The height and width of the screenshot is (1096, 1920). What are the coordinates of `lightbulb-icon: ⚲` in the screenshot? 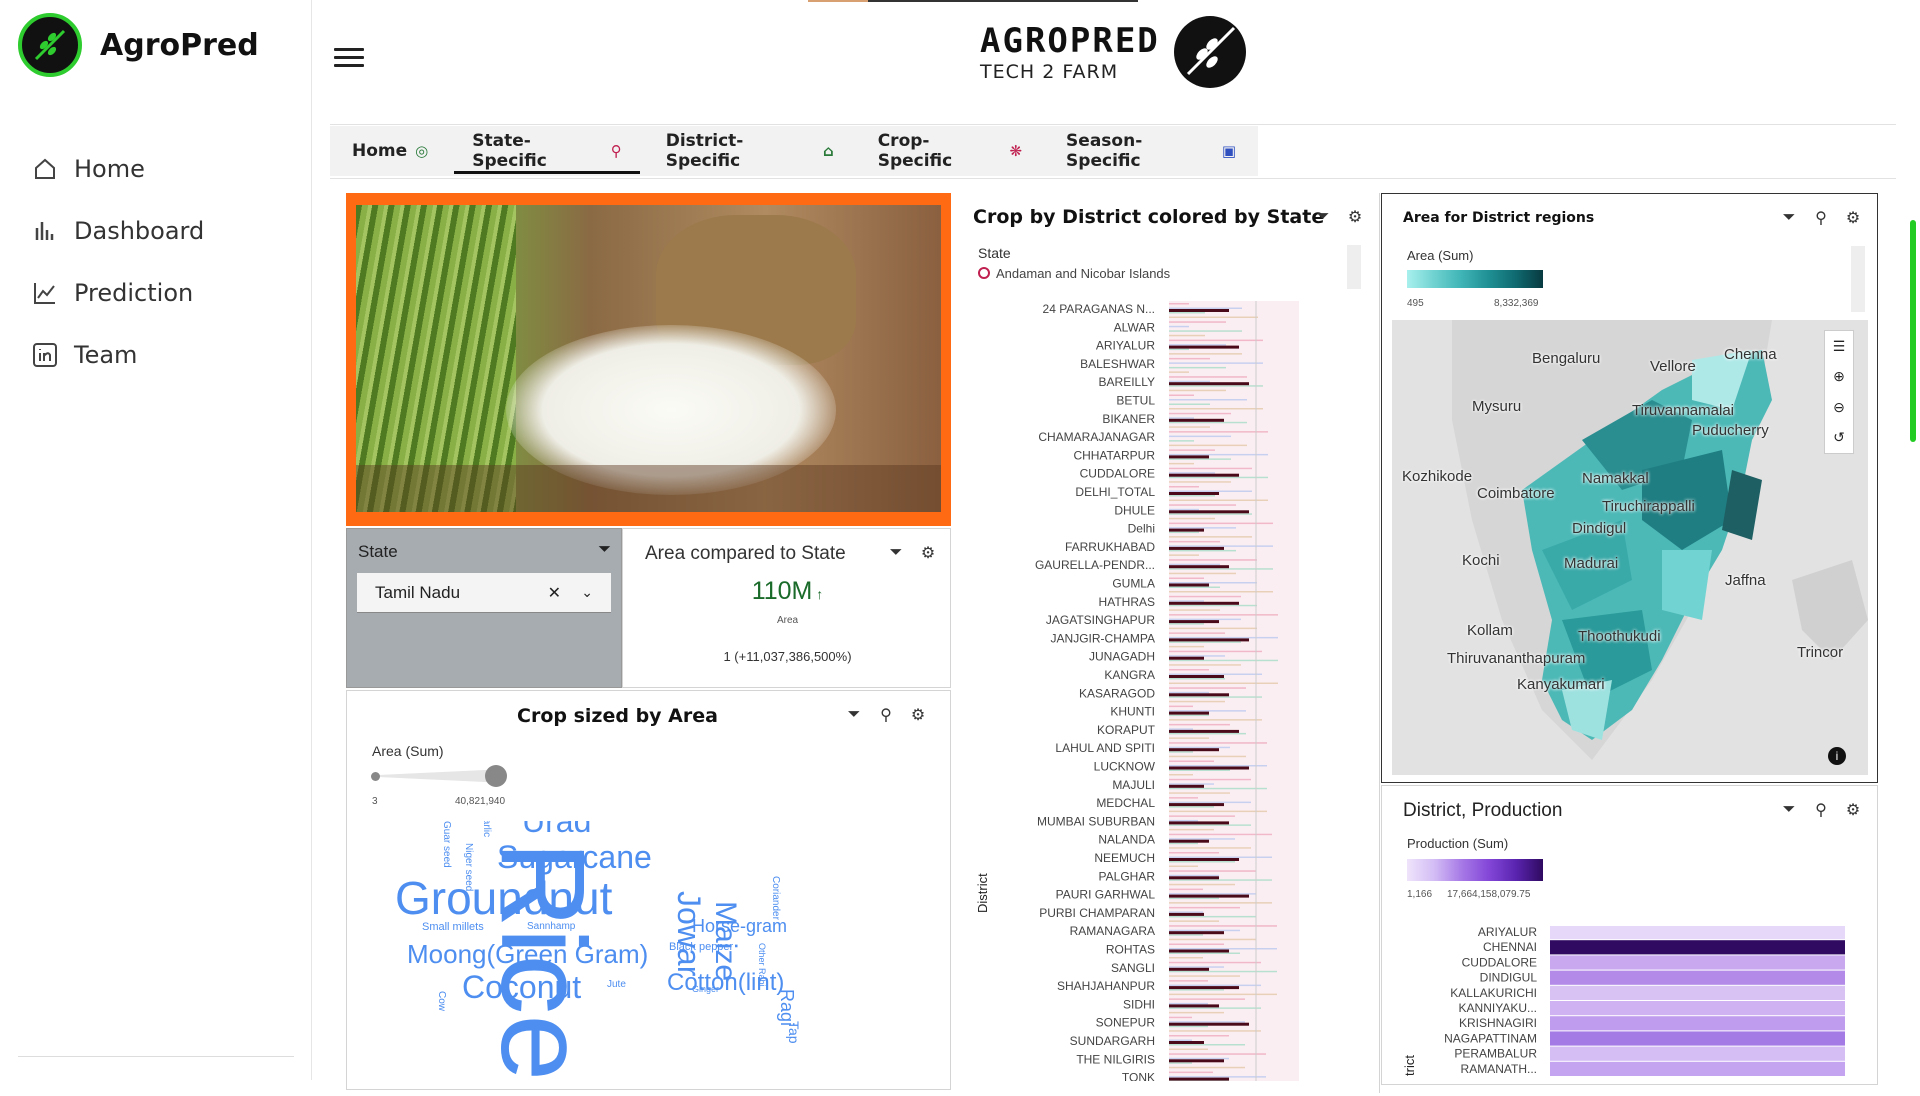 It's located at (1821, 218).